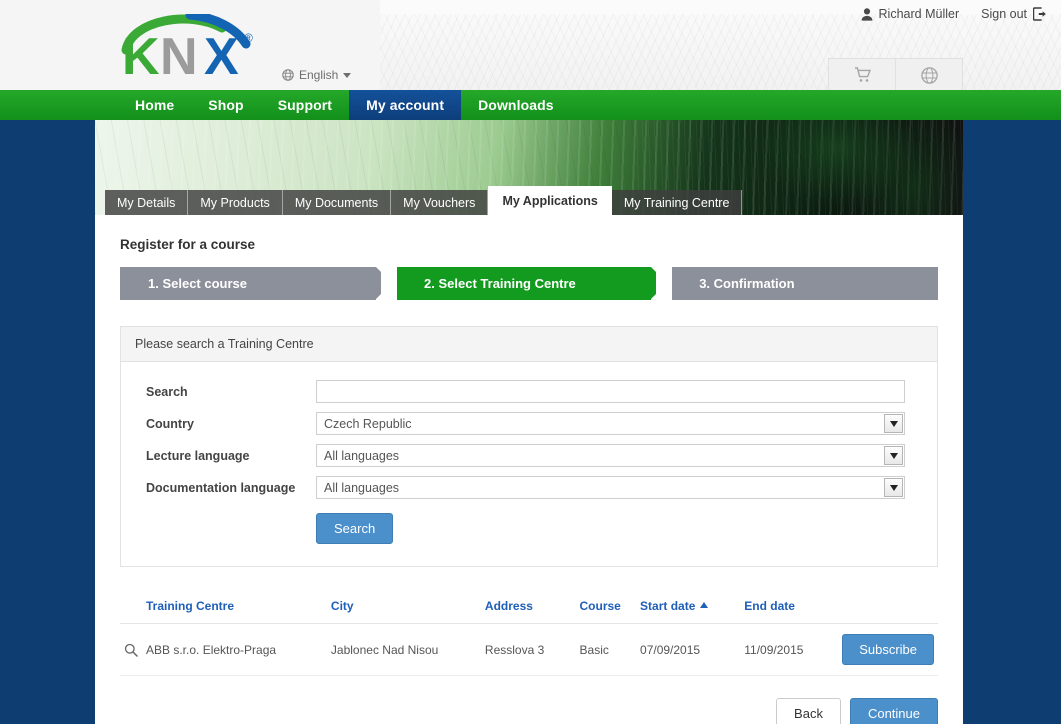 The width and height of the screenshot is (1061, 724). I want to click on form-row-documentation-language: Documentation language All languages, so click(529, 487).